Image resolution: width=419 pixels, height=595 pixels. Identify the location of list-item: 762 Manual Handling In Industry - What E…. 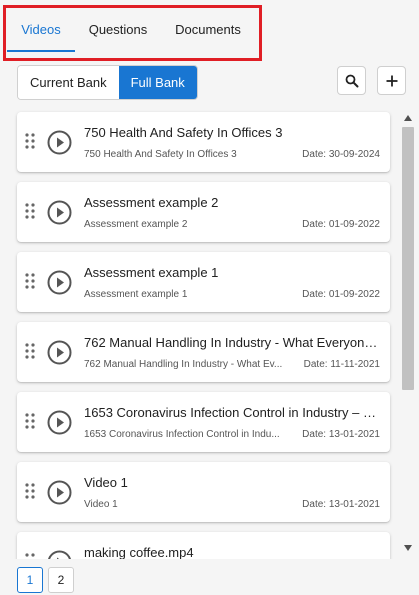
(203, 352).